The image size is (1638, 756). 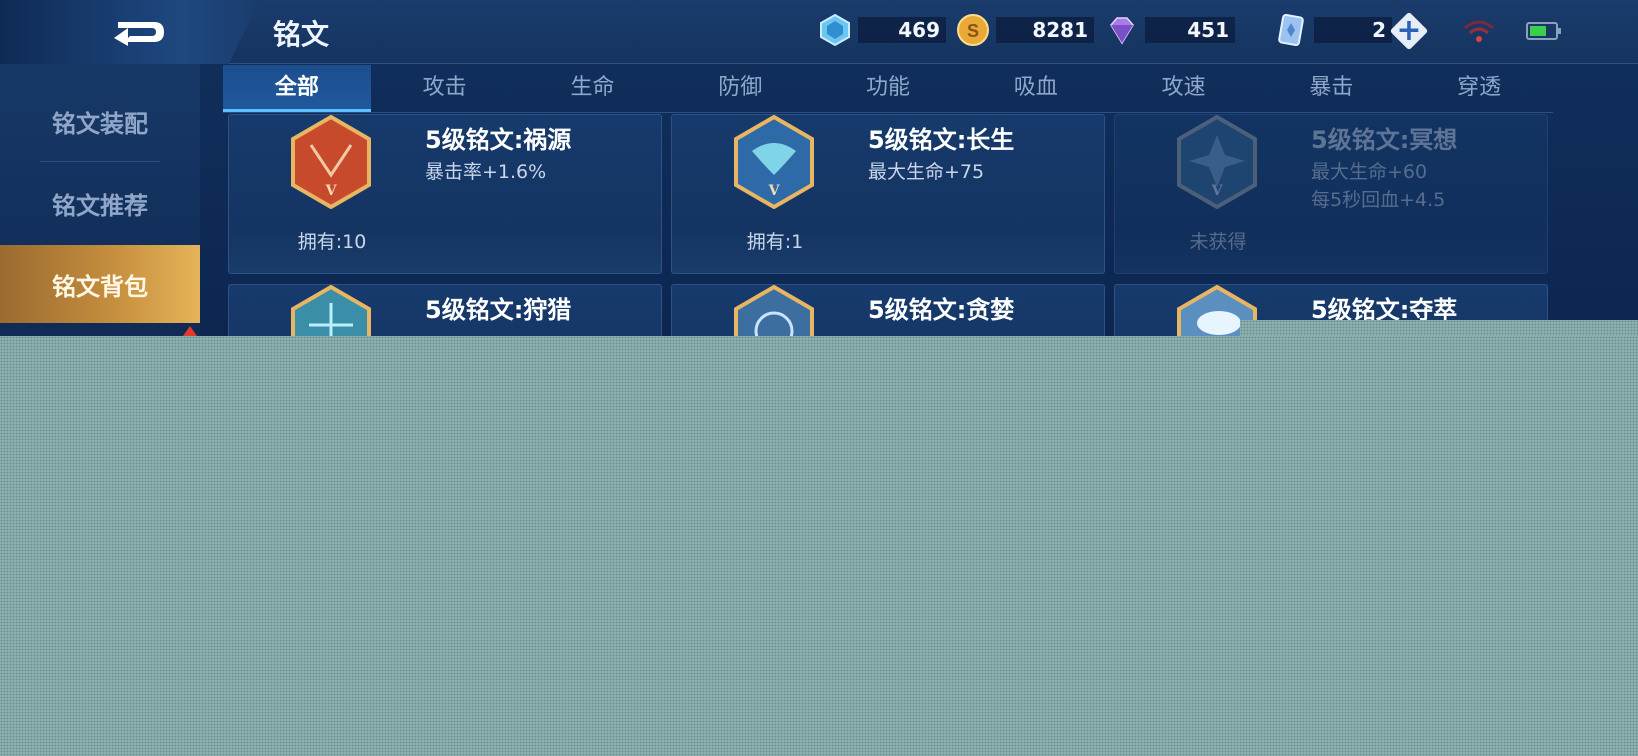 I want to click on blue-crystal-icon, so click(x=835, y=30).